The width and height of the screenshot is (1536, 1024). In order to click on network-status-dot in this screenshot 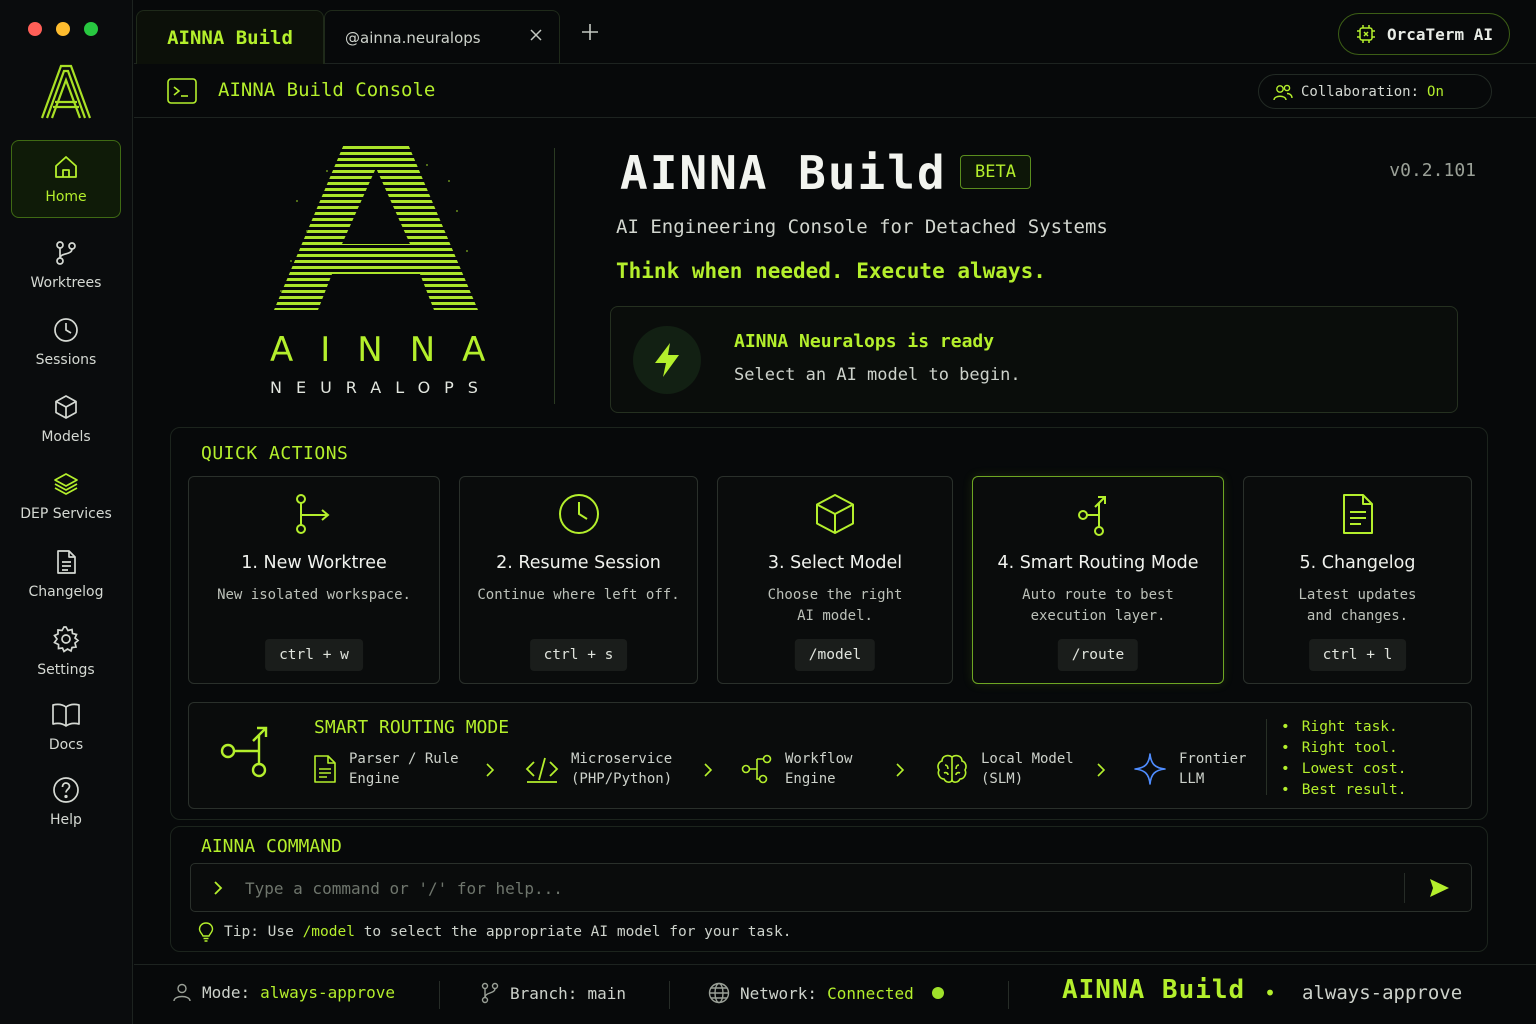, I will do `click(937, 993)`.